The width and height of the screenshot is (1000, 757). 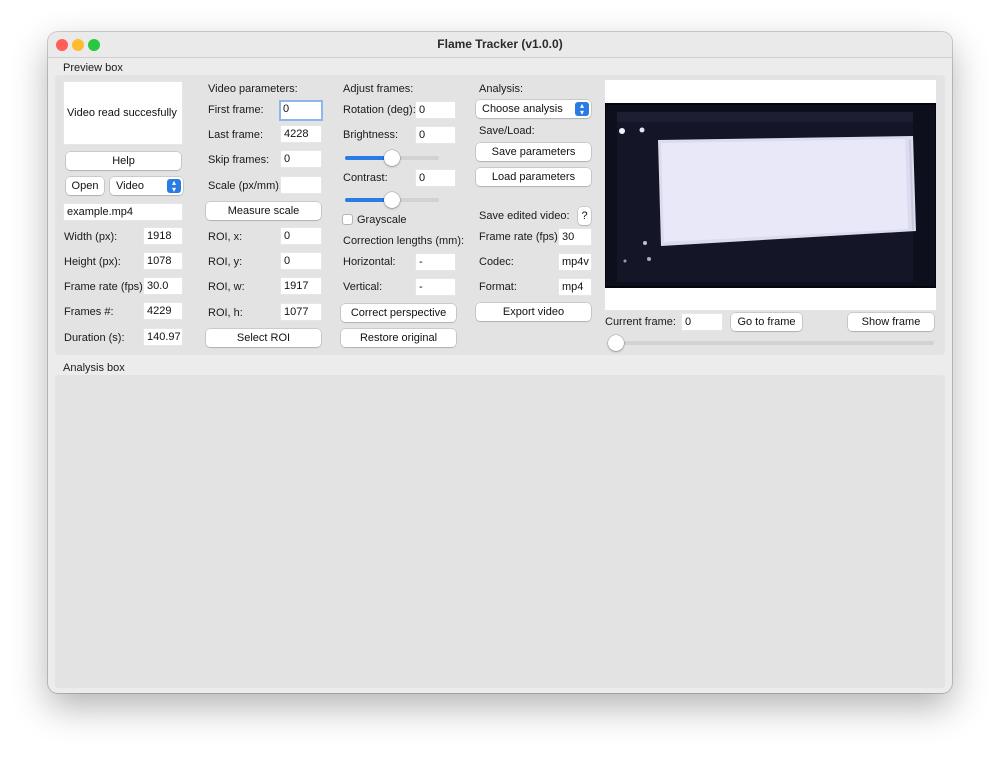 What do you see at coordinates (93, 68) in the screenshot?
I see `preview-box-label: Preview box` at bounding box center [93, 68].